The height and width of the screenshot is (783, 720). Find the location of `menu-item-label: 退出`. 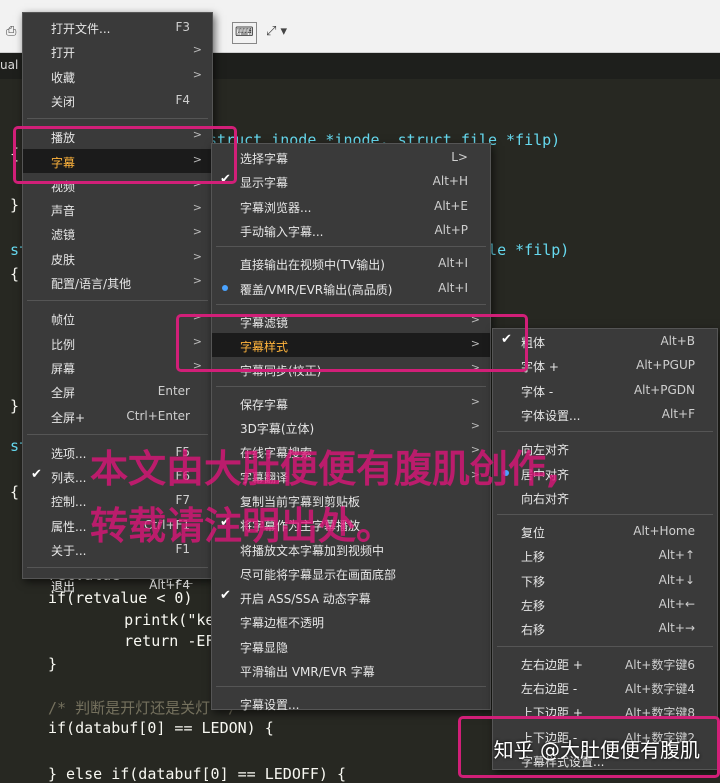

menu-item-label: 退出 is located at coordinates (63, 587).